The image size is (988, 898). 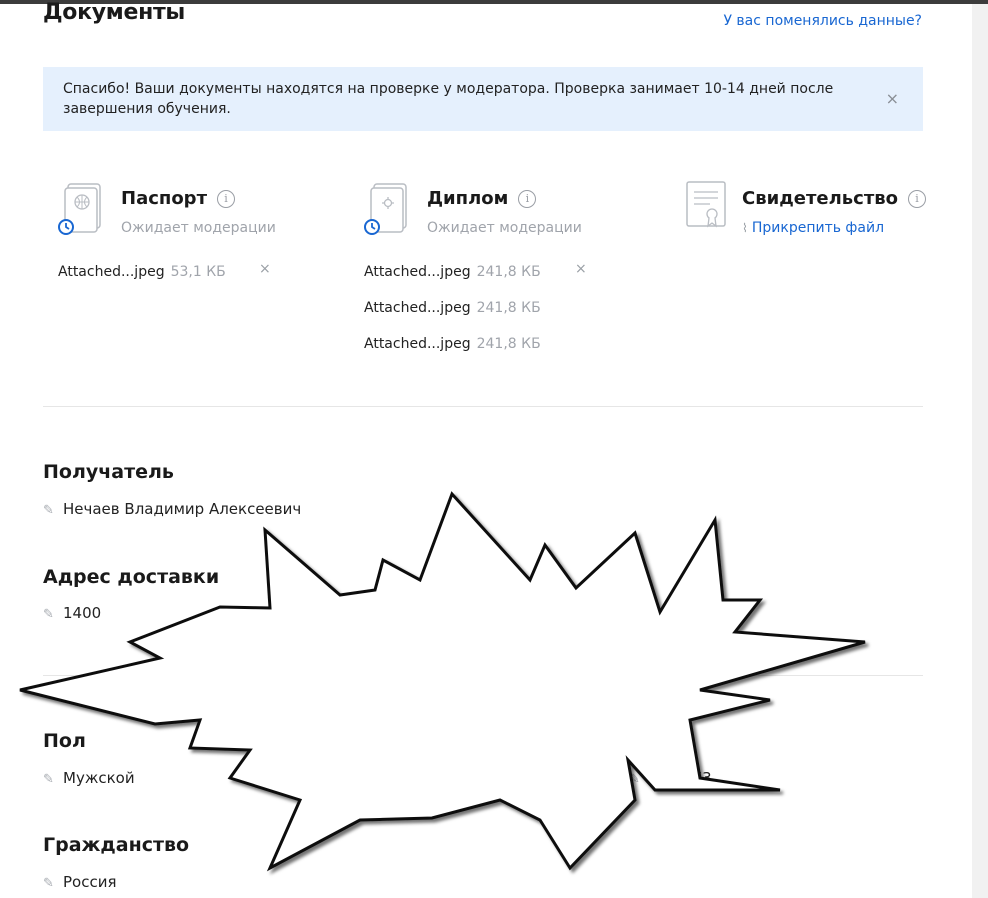 I want to click on delivery-title: Адрес доставки, so click(x=131, y=577).